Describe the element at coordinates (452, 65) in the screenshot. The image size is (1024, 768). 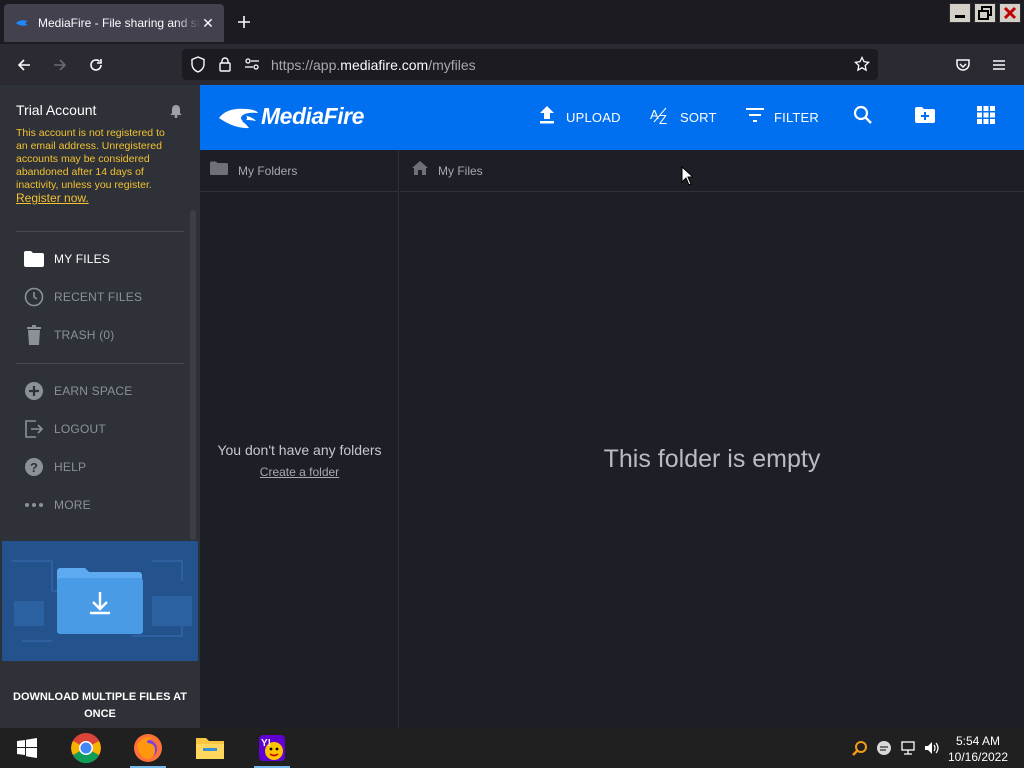
I see `url-path: /myfiles` at that location.